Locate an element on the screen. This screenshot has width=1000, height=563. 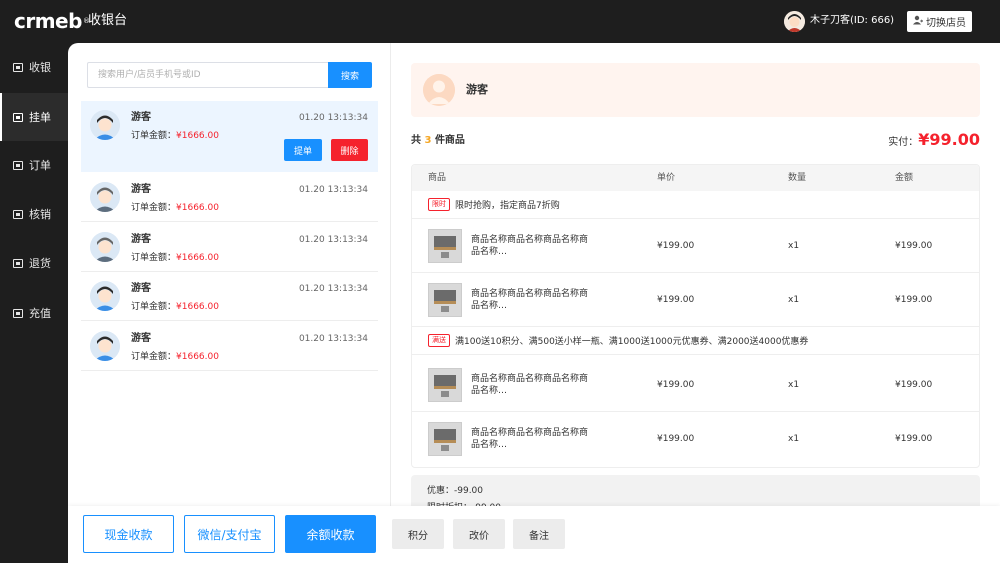
user-name: 木子刀客(ID: 666) is located at coordinates (852, 20).